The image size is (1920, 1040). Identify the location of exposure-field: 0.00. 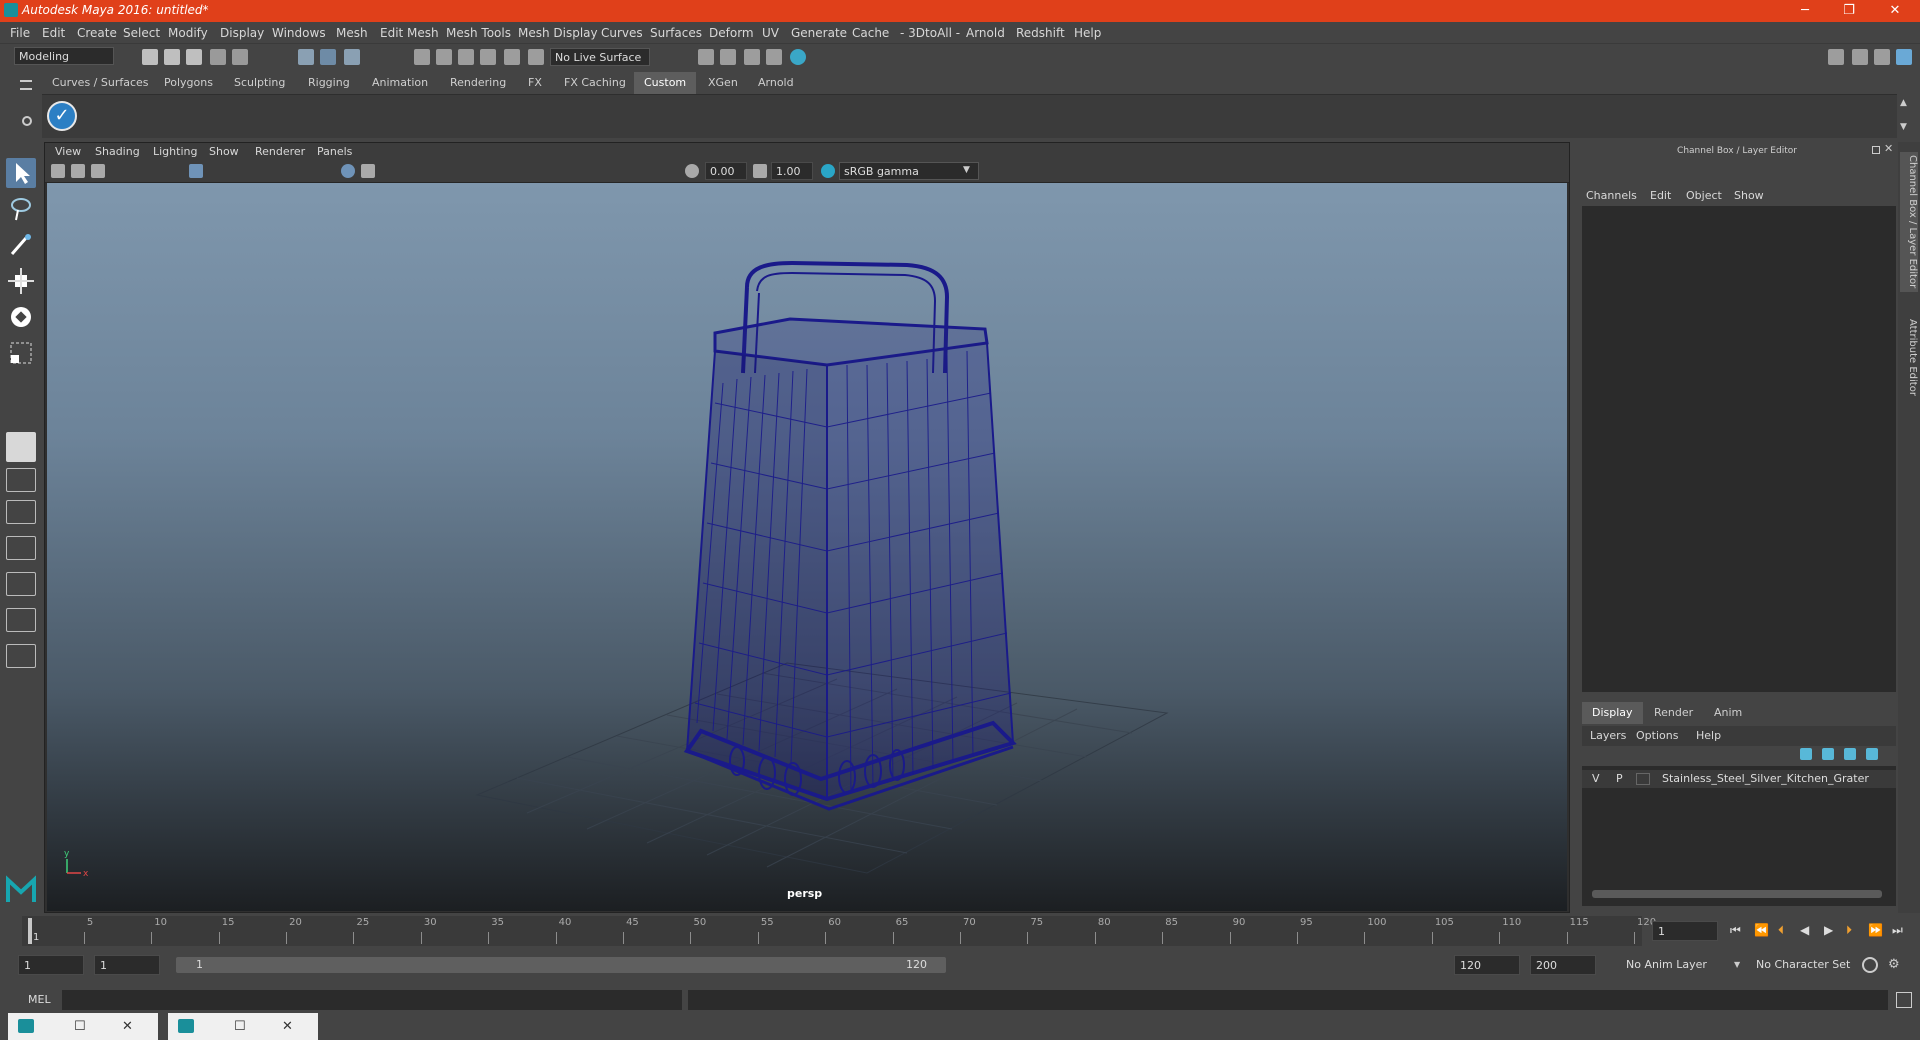
(726, 171).